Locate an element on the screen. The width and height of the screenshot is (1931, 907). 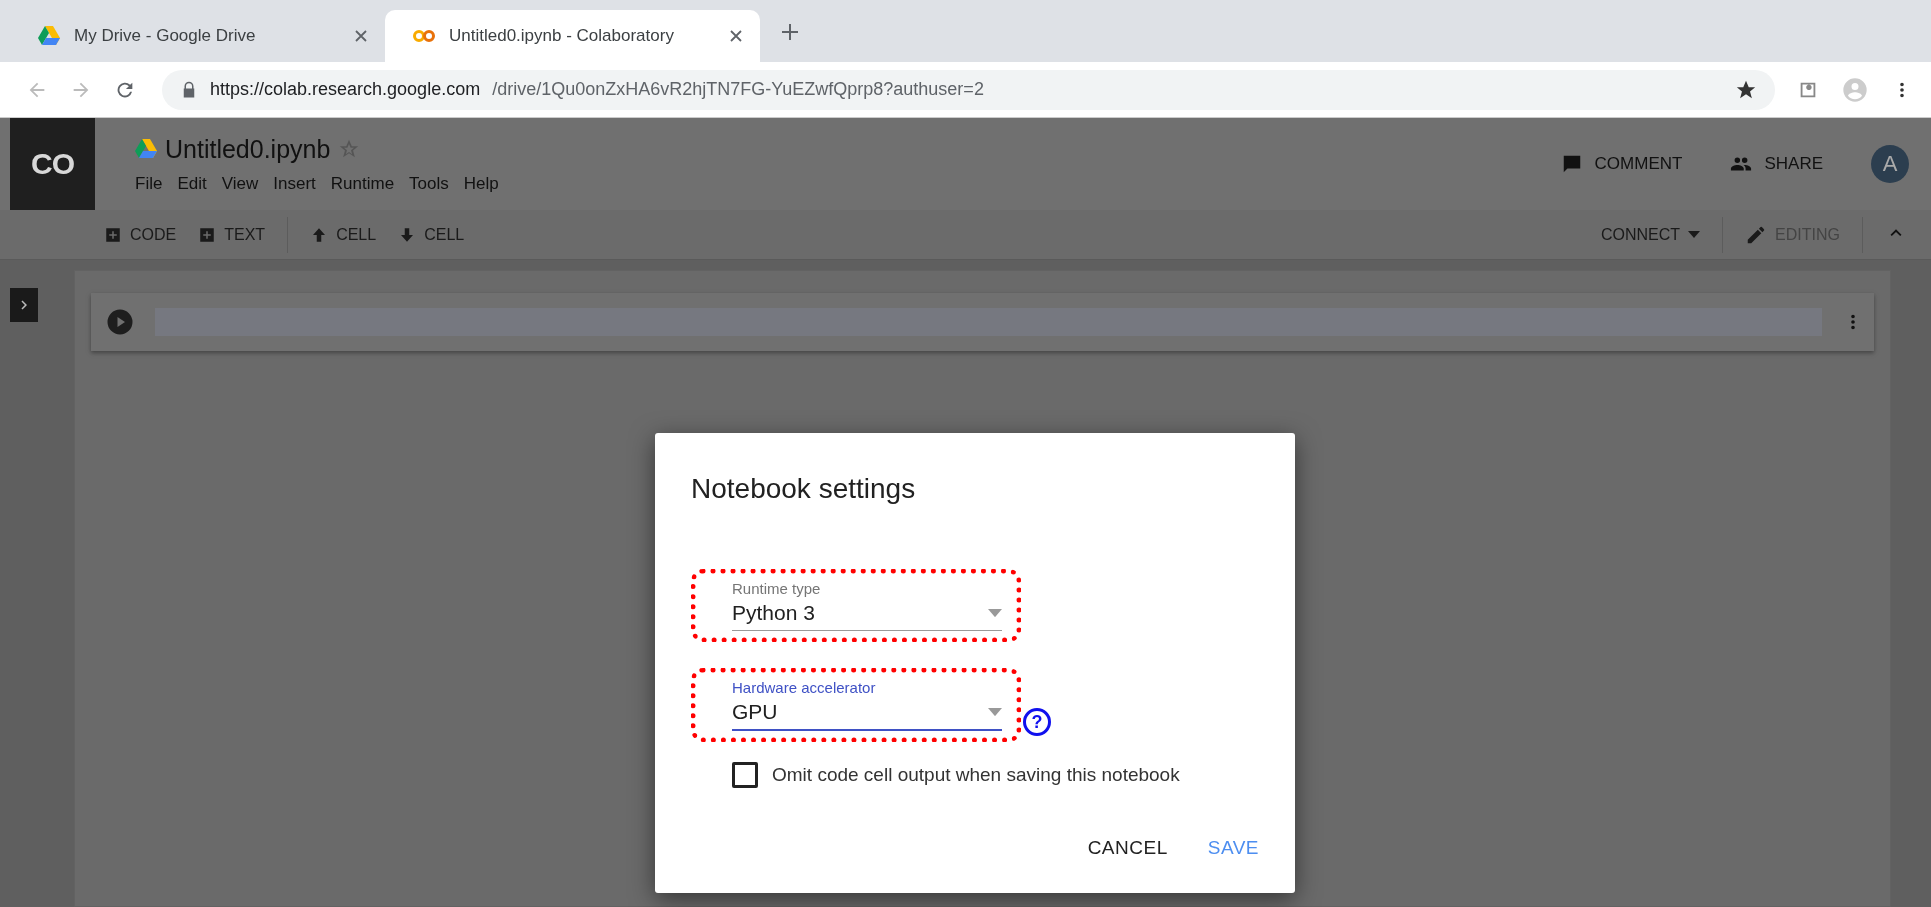
menu-item: Runtime is located at coordinates (362, 183).